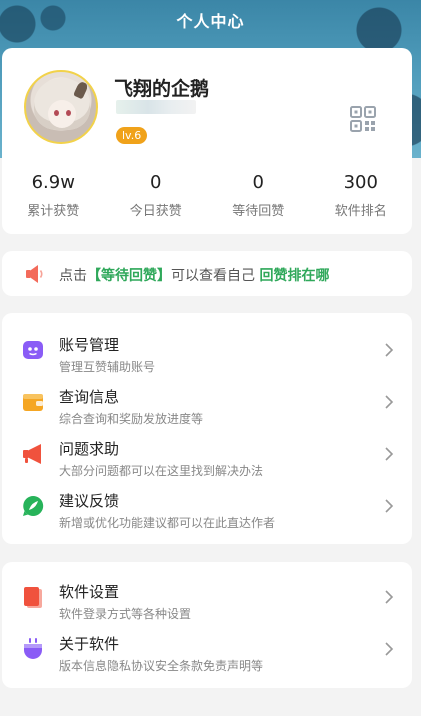 This screenshot has width=421, height=716. Describe the element at coordinates (132, 135) in the screenshot. I see `level-badge: lv.6` at that location.